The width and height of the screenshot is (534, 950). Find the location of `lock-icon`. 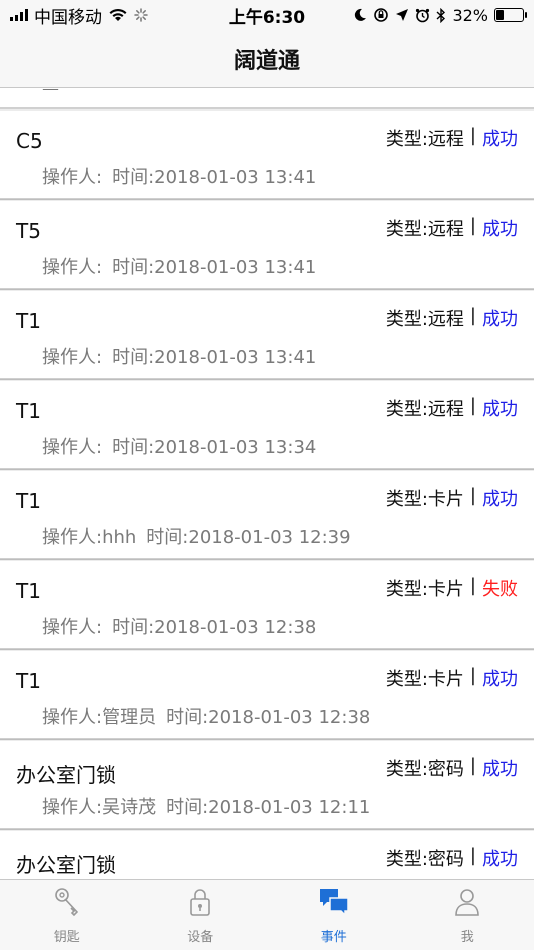

lock-icon is located at coordinates (200, 904).